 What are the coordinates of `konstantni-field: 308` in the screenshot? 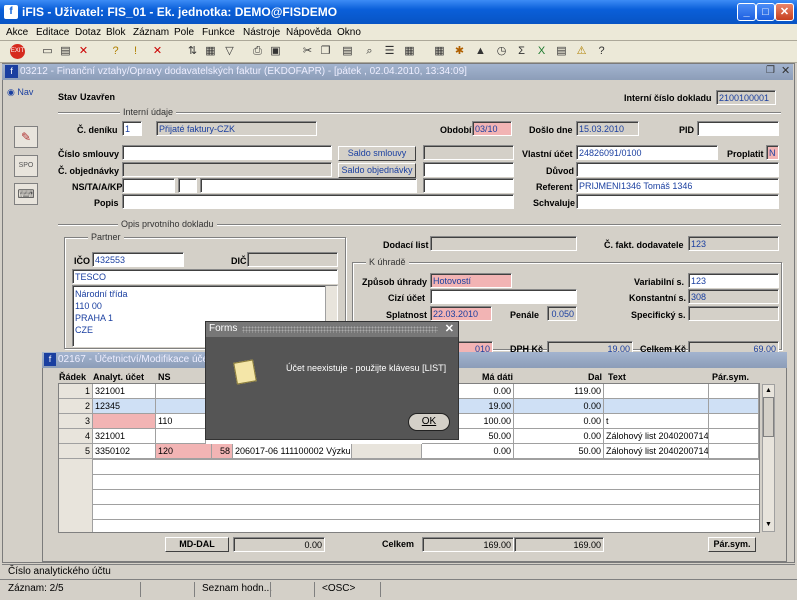 It's located at (733, 296).